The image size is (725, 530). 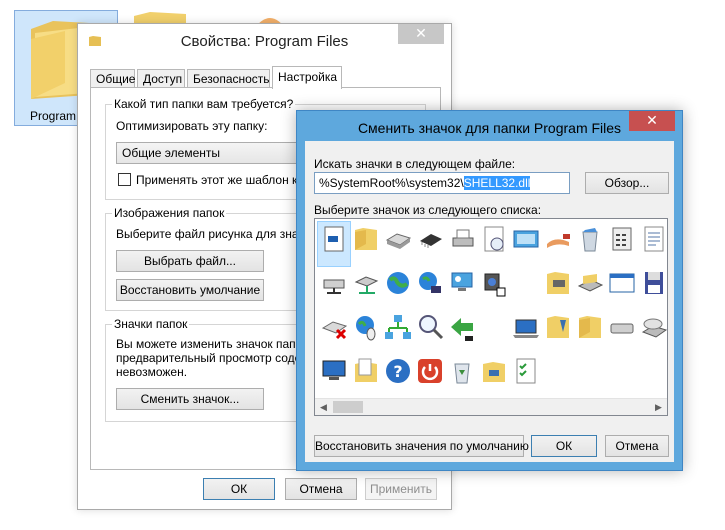 What do you see at coordinates (558, 327) in the screenshot?
I see `folder-apps-icon` at bounding box center [558, 327].